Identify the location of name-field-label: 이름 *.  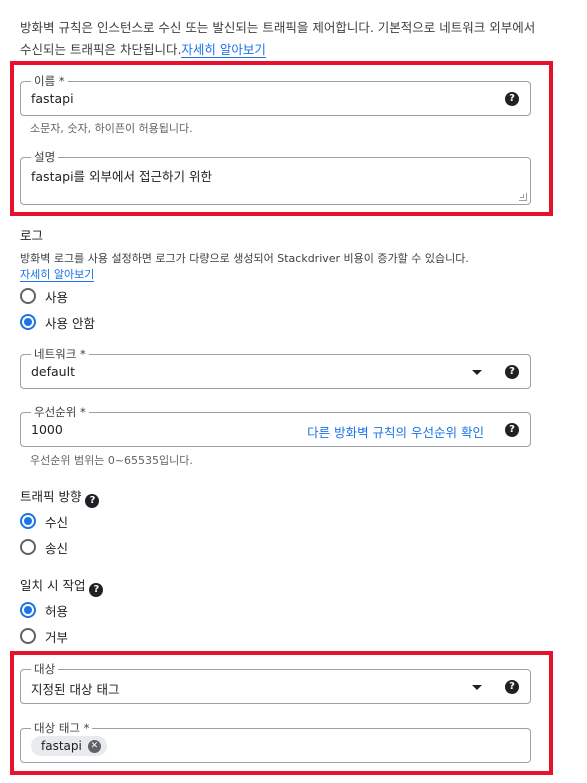
(49, 81).